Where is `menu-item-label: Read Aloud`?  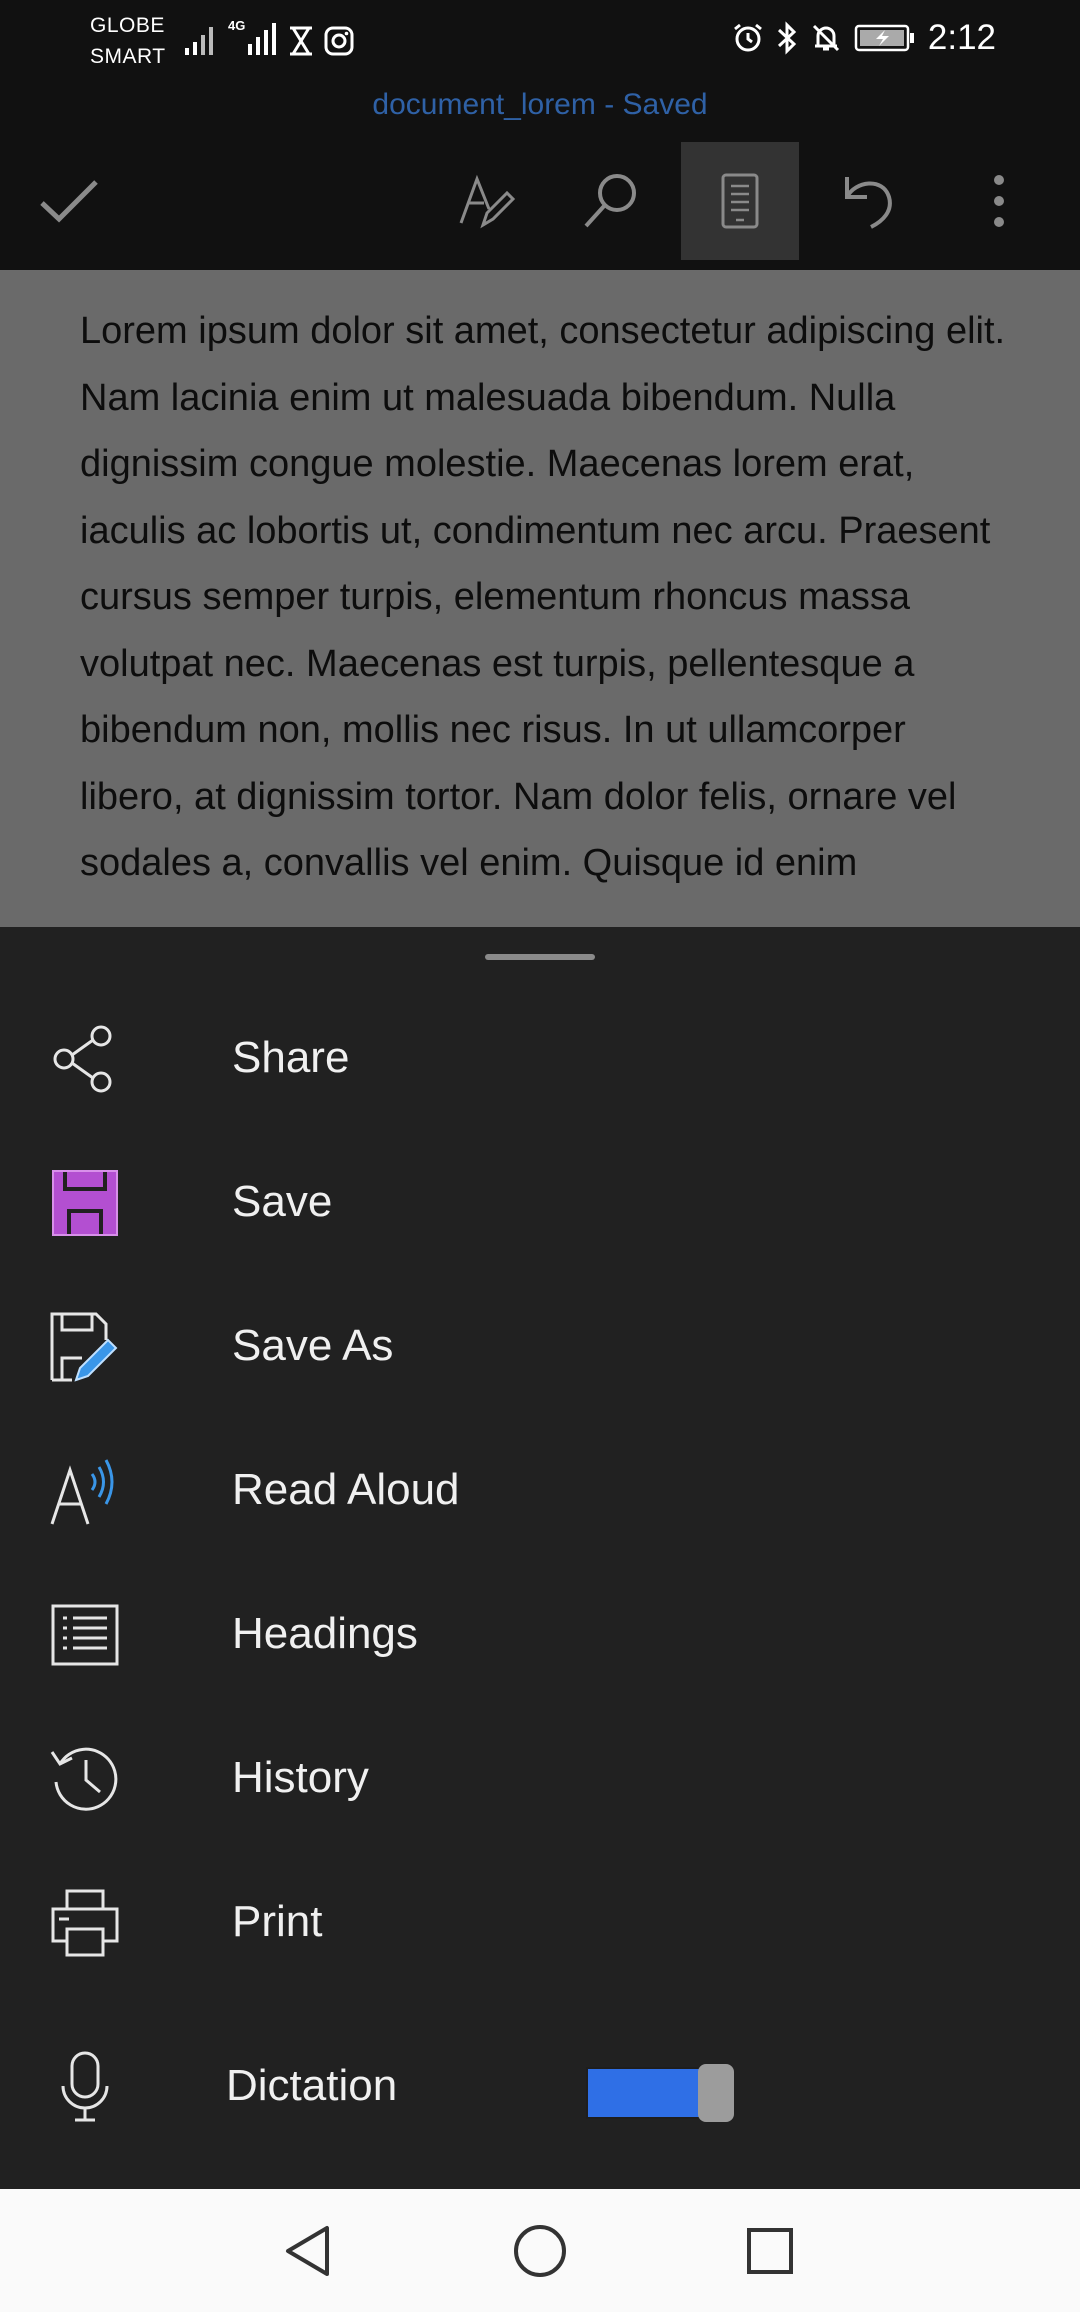
menu-item-label: Read Aloud is located at coordinates (346, 1489).